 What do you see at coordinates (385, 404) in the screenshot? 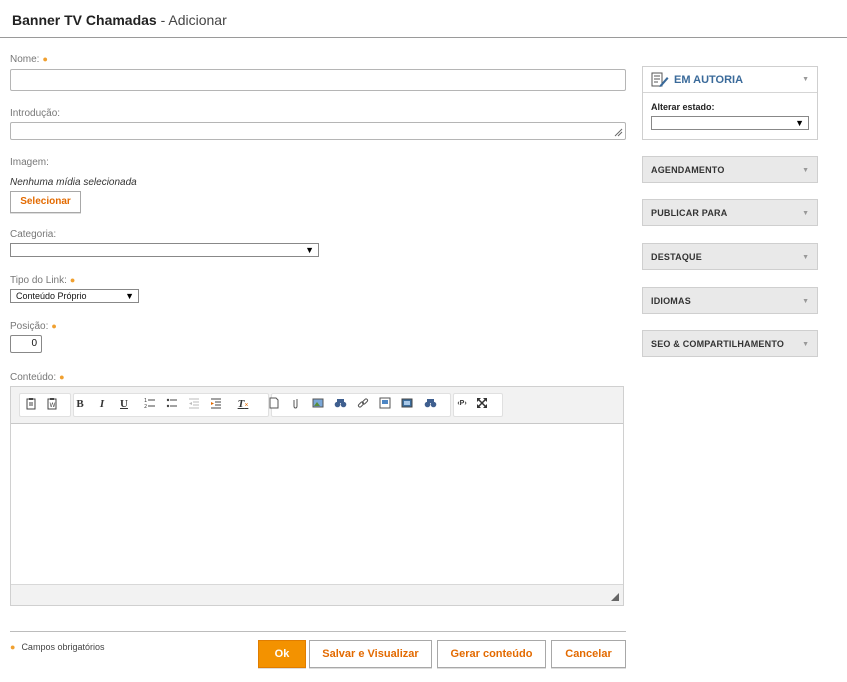
I see `embed-icon` at bounding box center [385, 404].